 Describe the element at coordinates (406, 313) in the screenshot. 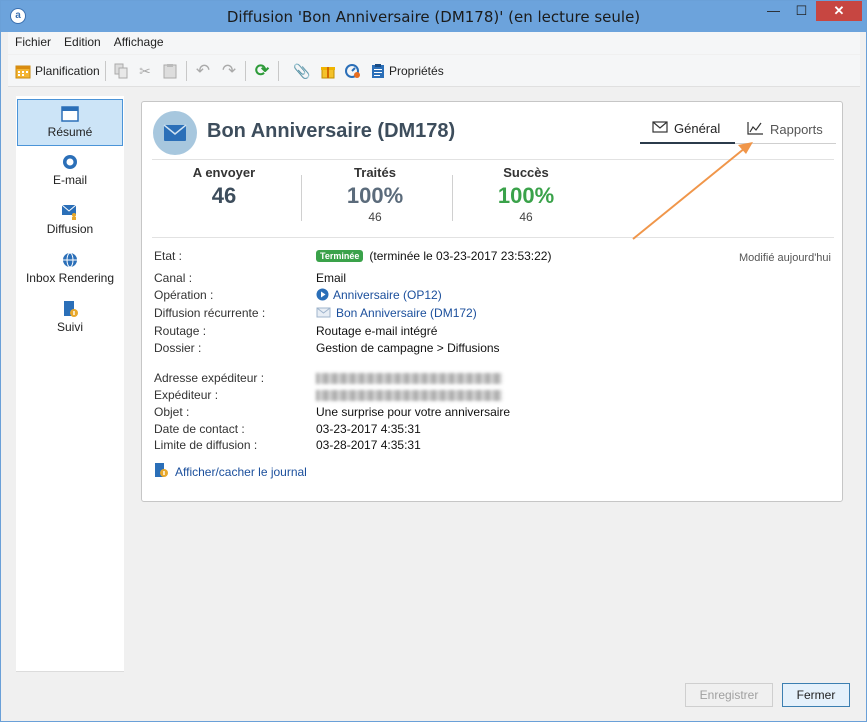

I see `recurring-delivery-link: Bon Anniversaire (DM172)` at that location.